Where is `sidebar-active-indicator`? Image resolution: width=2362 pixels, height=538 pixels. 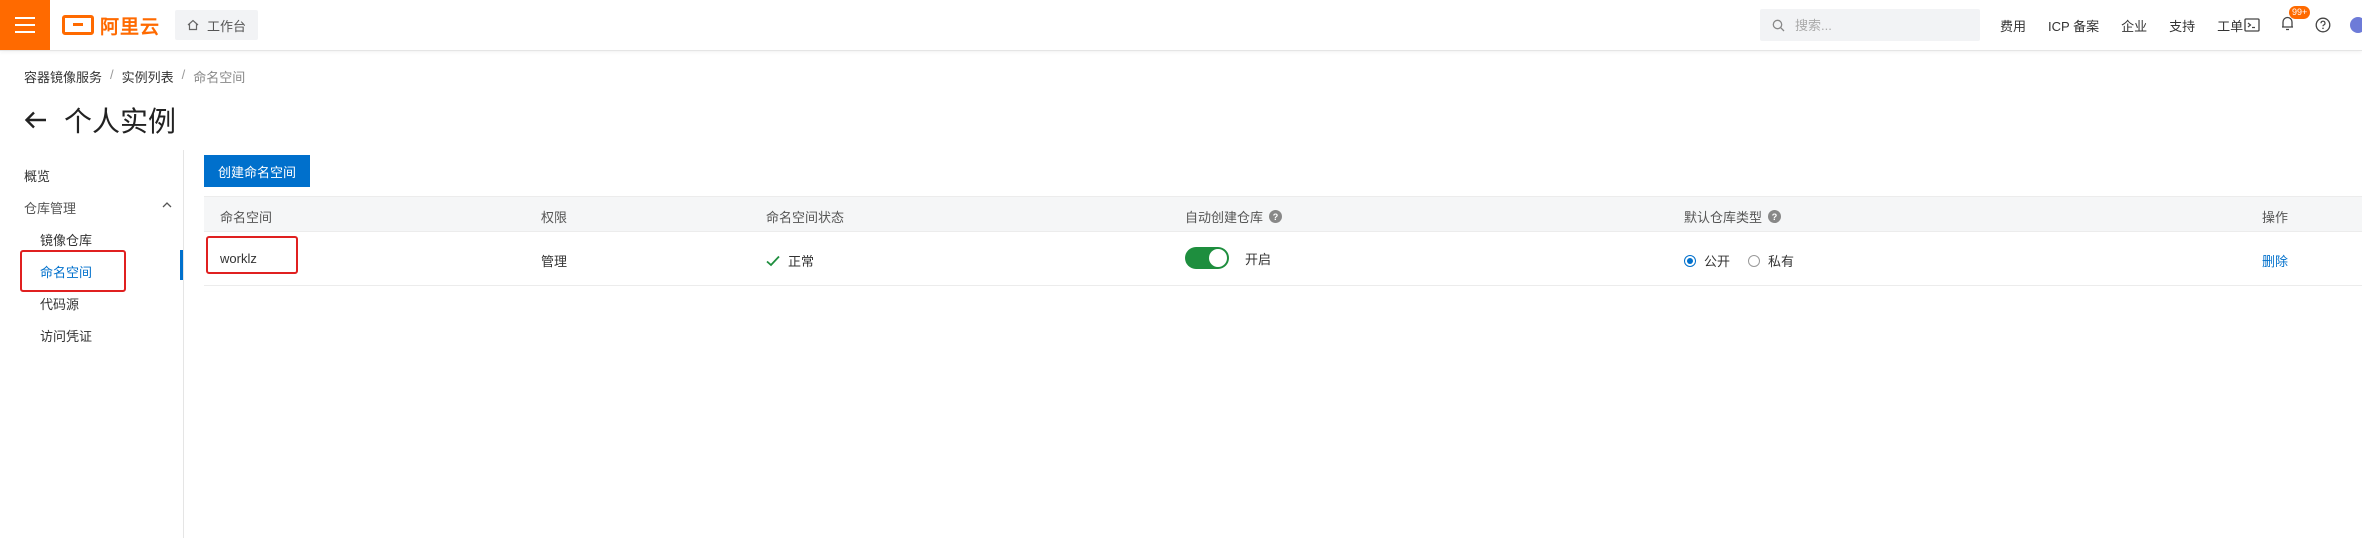
sidebar-active-indicator is located at coordinates (181, 265).